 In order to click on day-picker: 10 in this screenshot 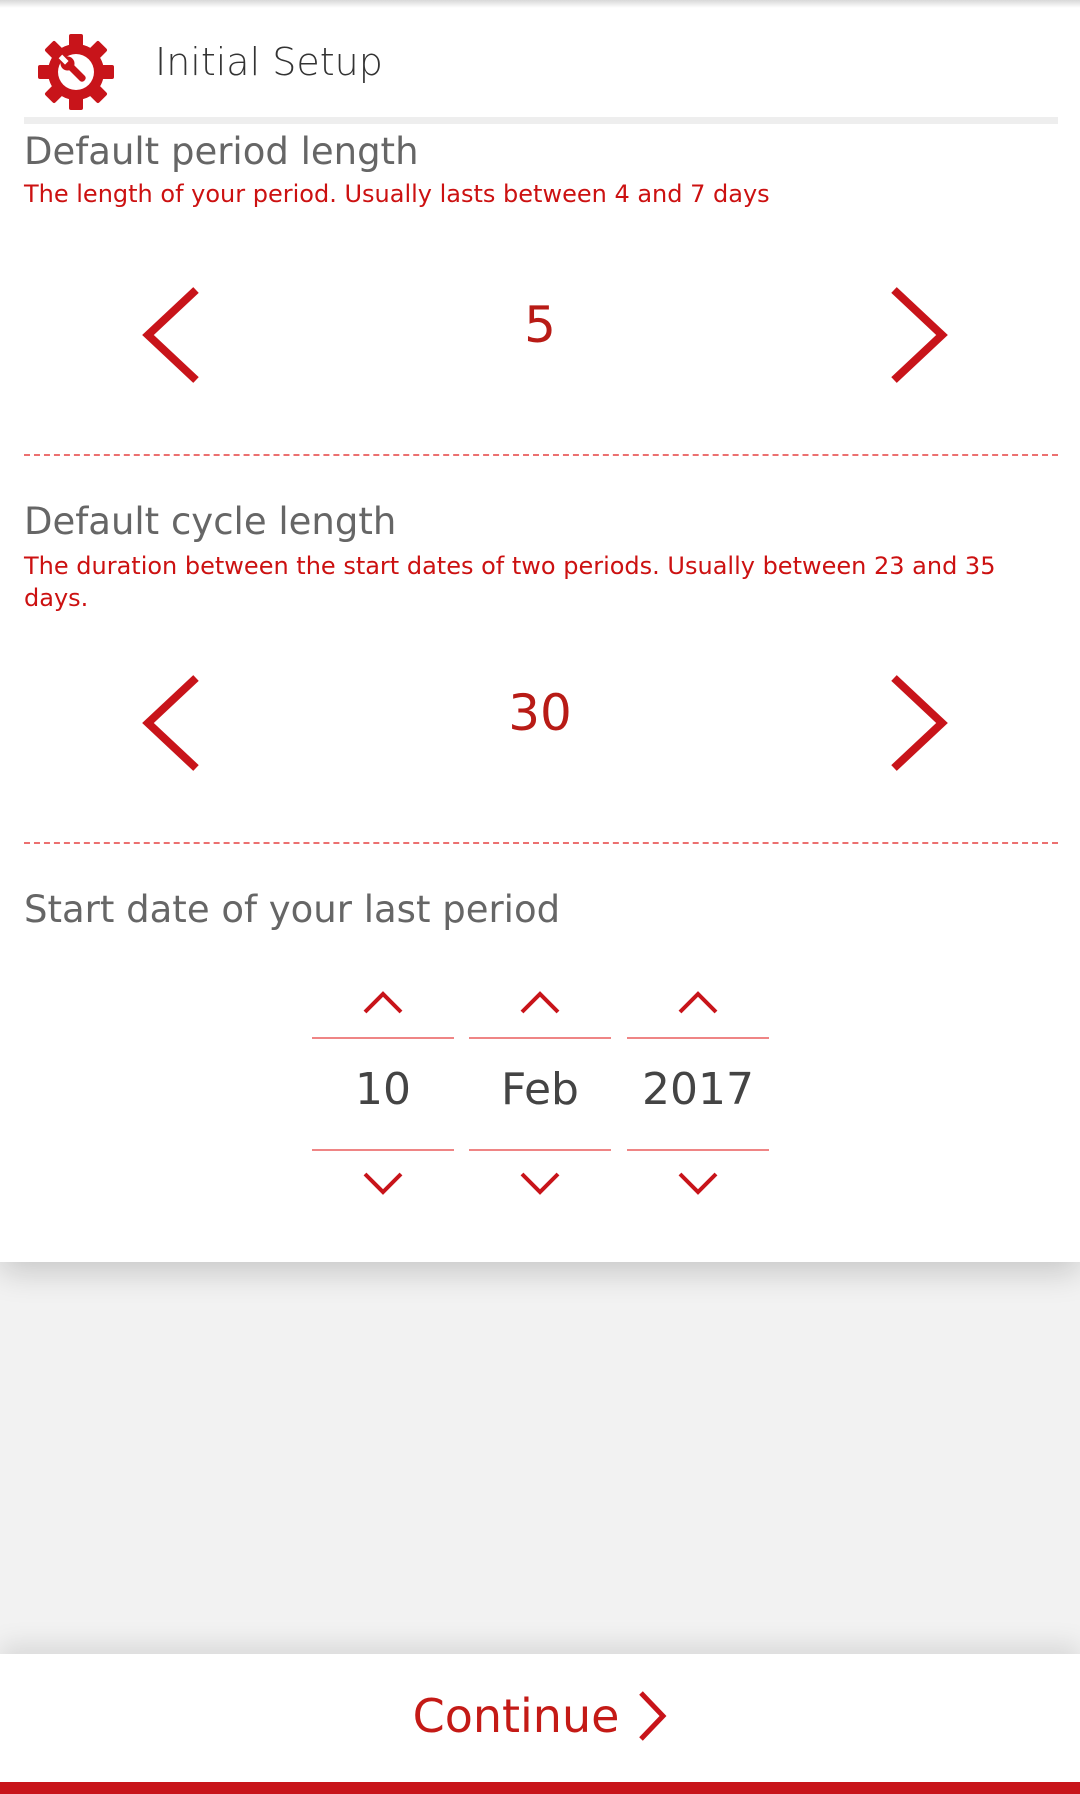, I will do `click(383, 1095)`.